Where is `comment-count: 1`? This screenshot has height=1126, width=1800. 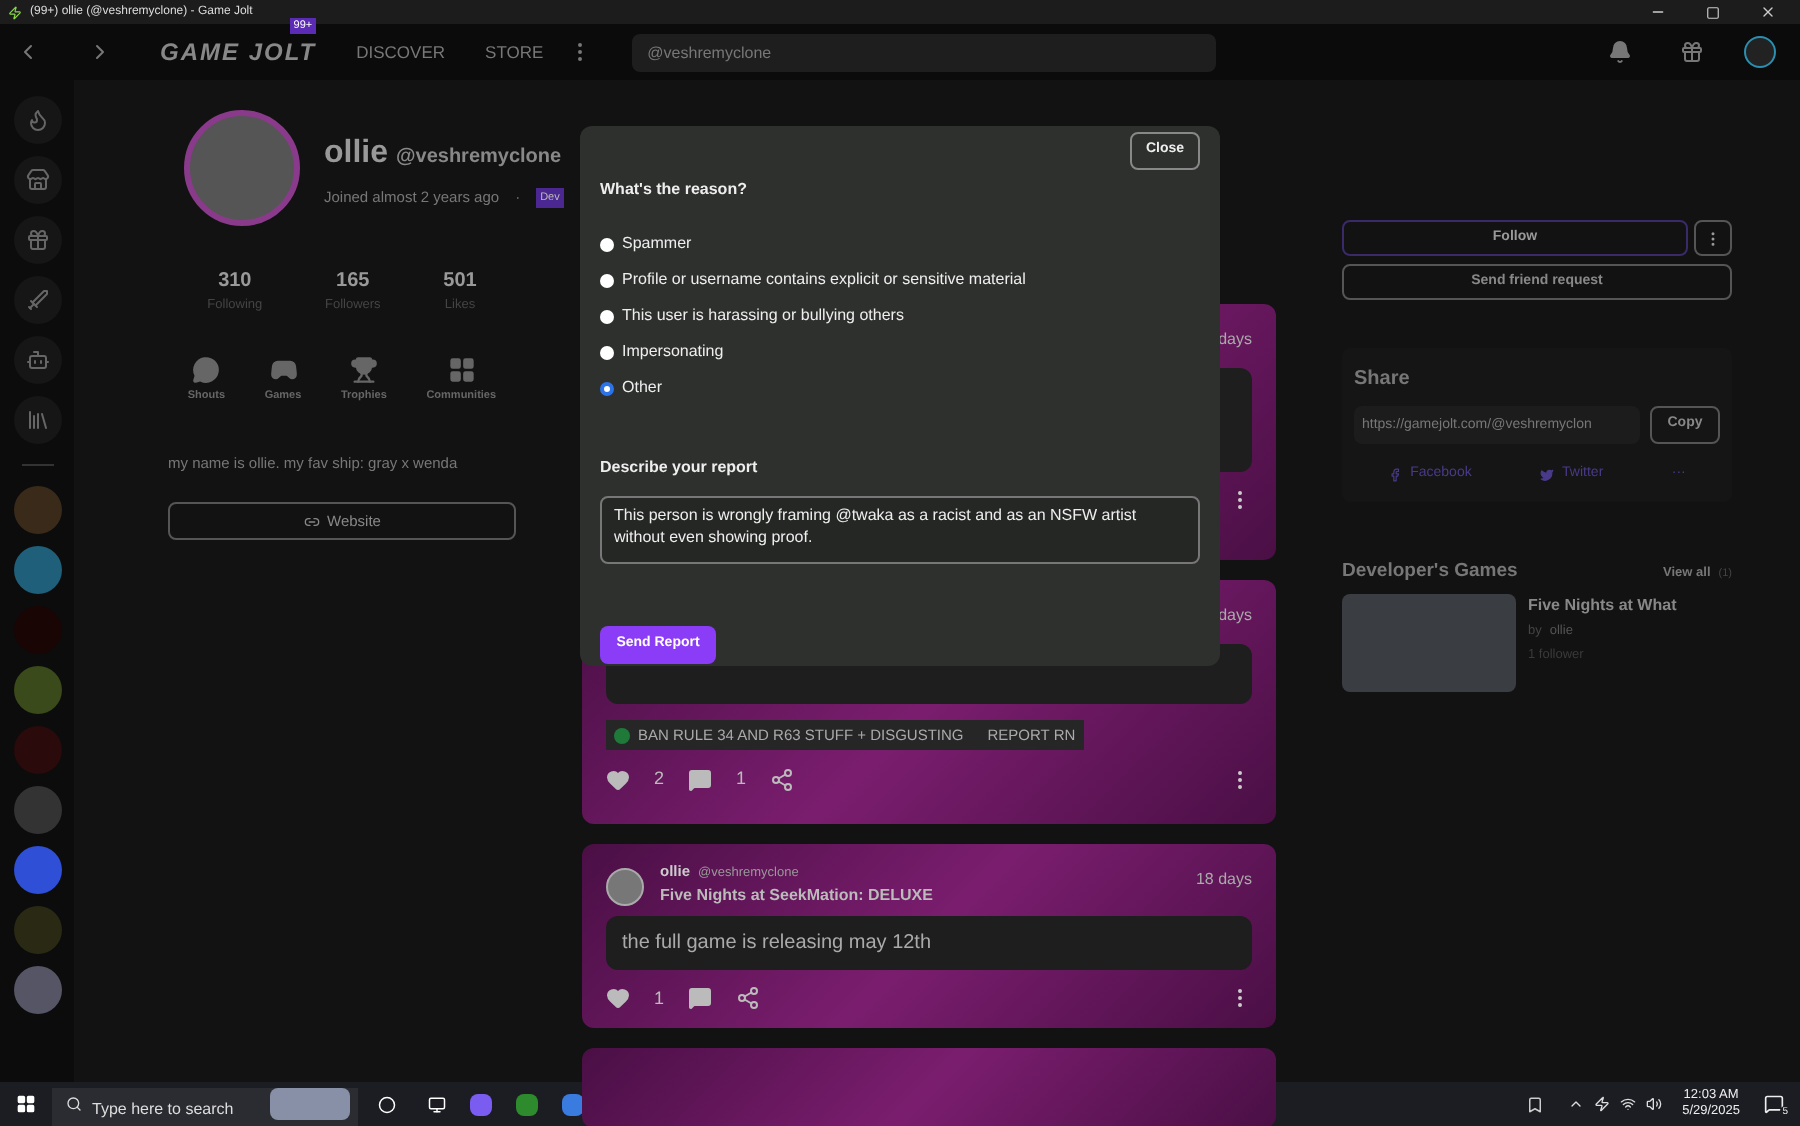 comment-count: 1 is located at coordinates (741, 779).